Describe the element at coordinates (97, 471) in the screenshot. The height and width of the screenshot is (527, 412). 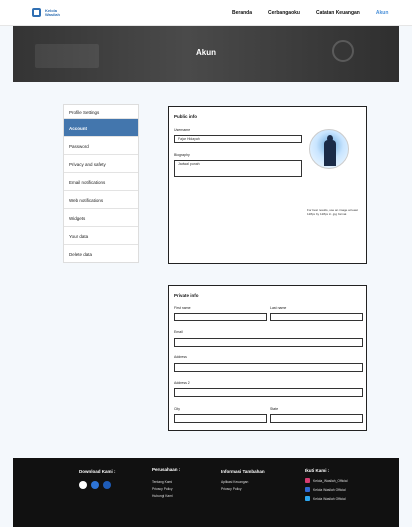
I see `footer-download-title: Download Kami :` at that location.